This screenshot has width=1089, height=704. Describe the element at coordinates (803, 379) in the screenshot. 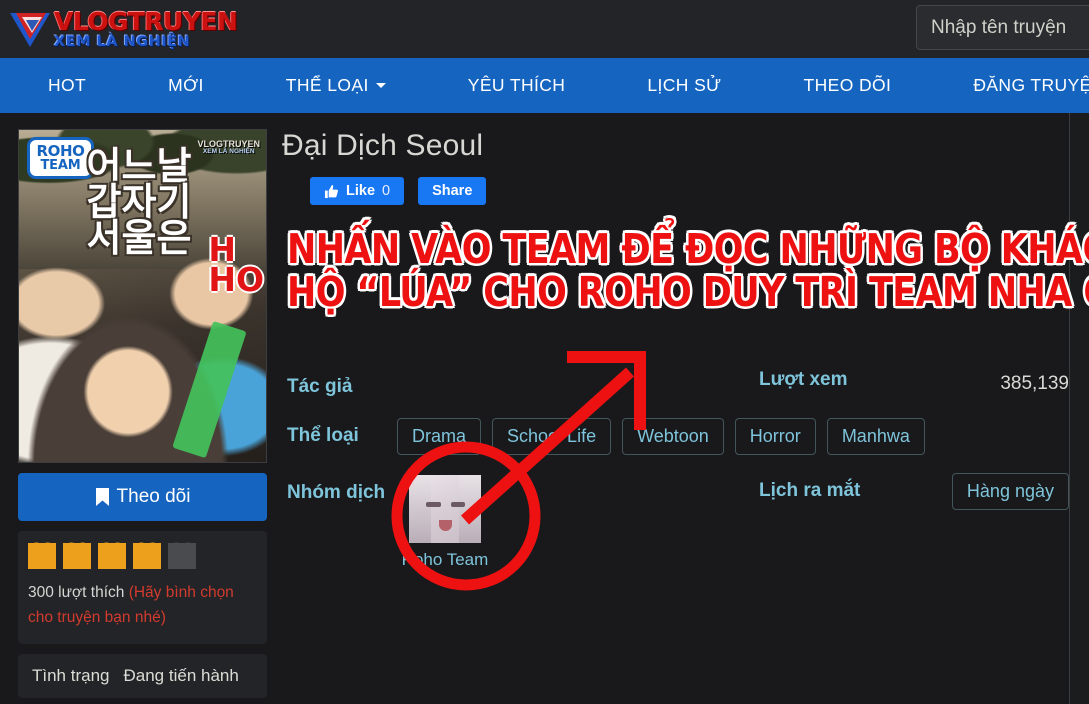

I see `views-label: Lượt xem` at that location.